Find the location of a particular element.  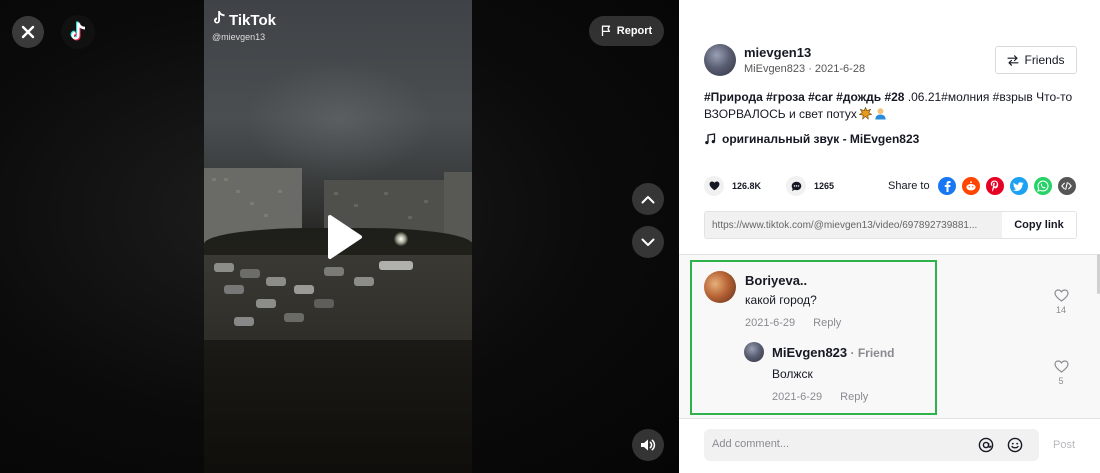

tiktok-logo-icon is located at coordinates (77, 31).